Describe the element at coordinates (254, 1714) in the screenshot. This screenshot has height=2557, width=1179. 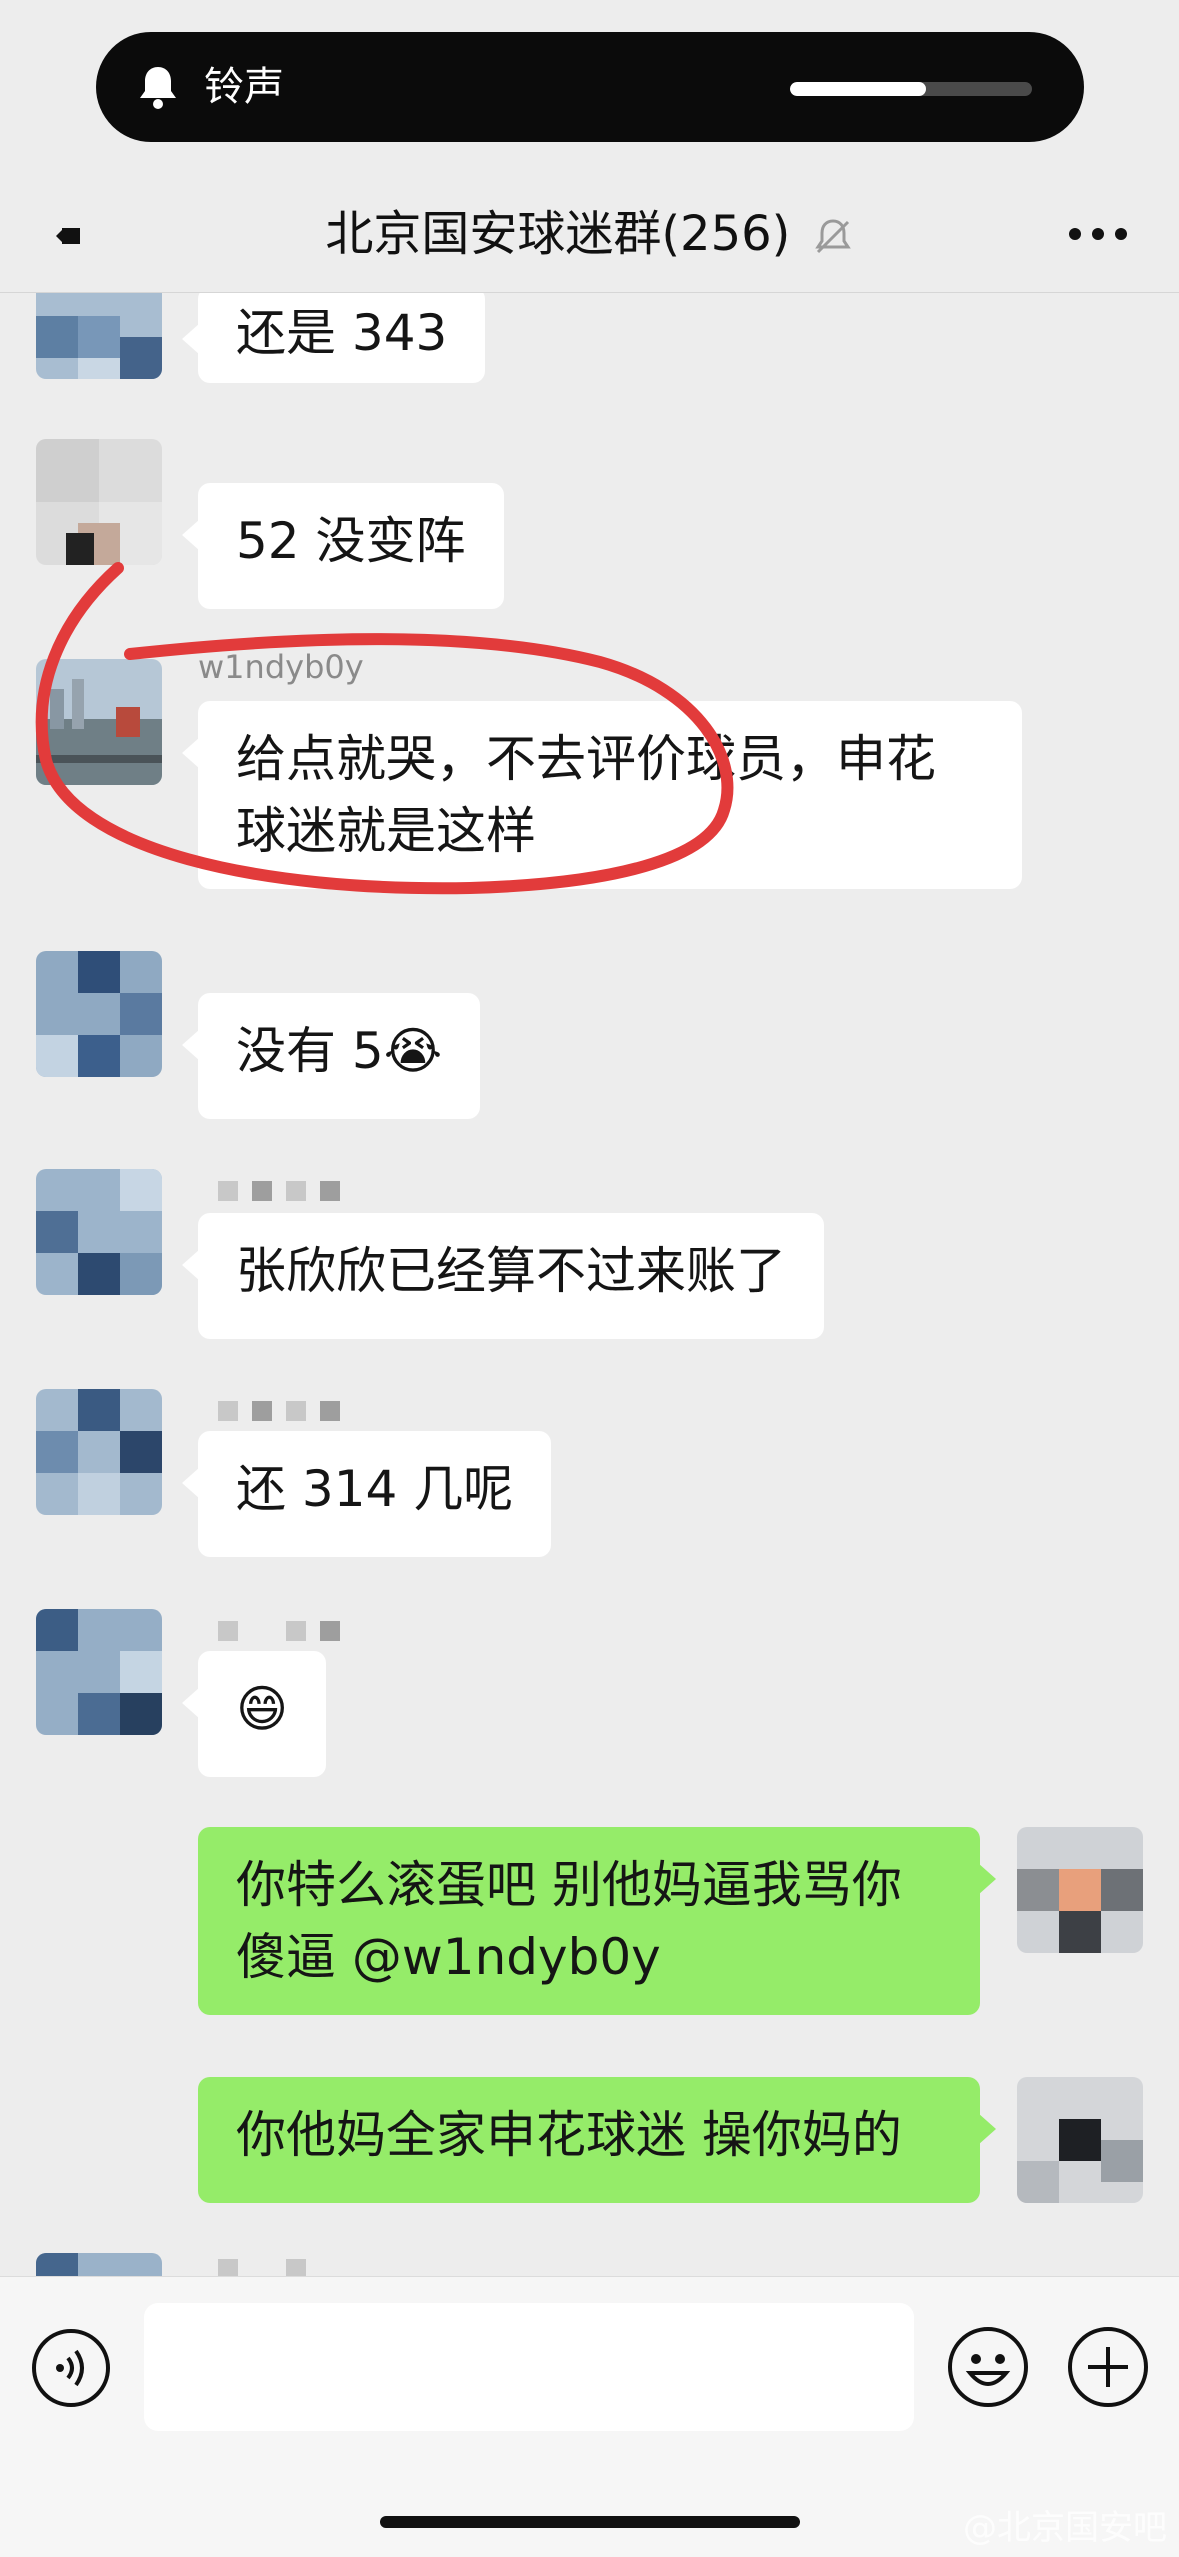
I see `message-bubble: 😄` at that location.